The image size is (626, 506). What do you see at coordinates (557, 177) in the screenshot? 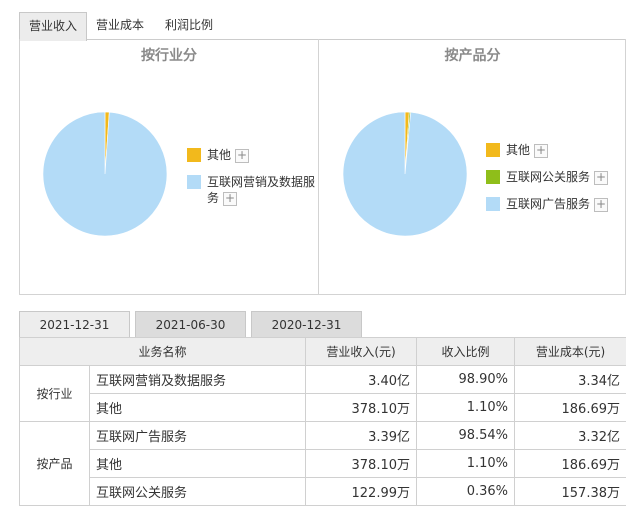
I see `legend-label: 互联网公关服务 +` at bounding box center [557, 177].